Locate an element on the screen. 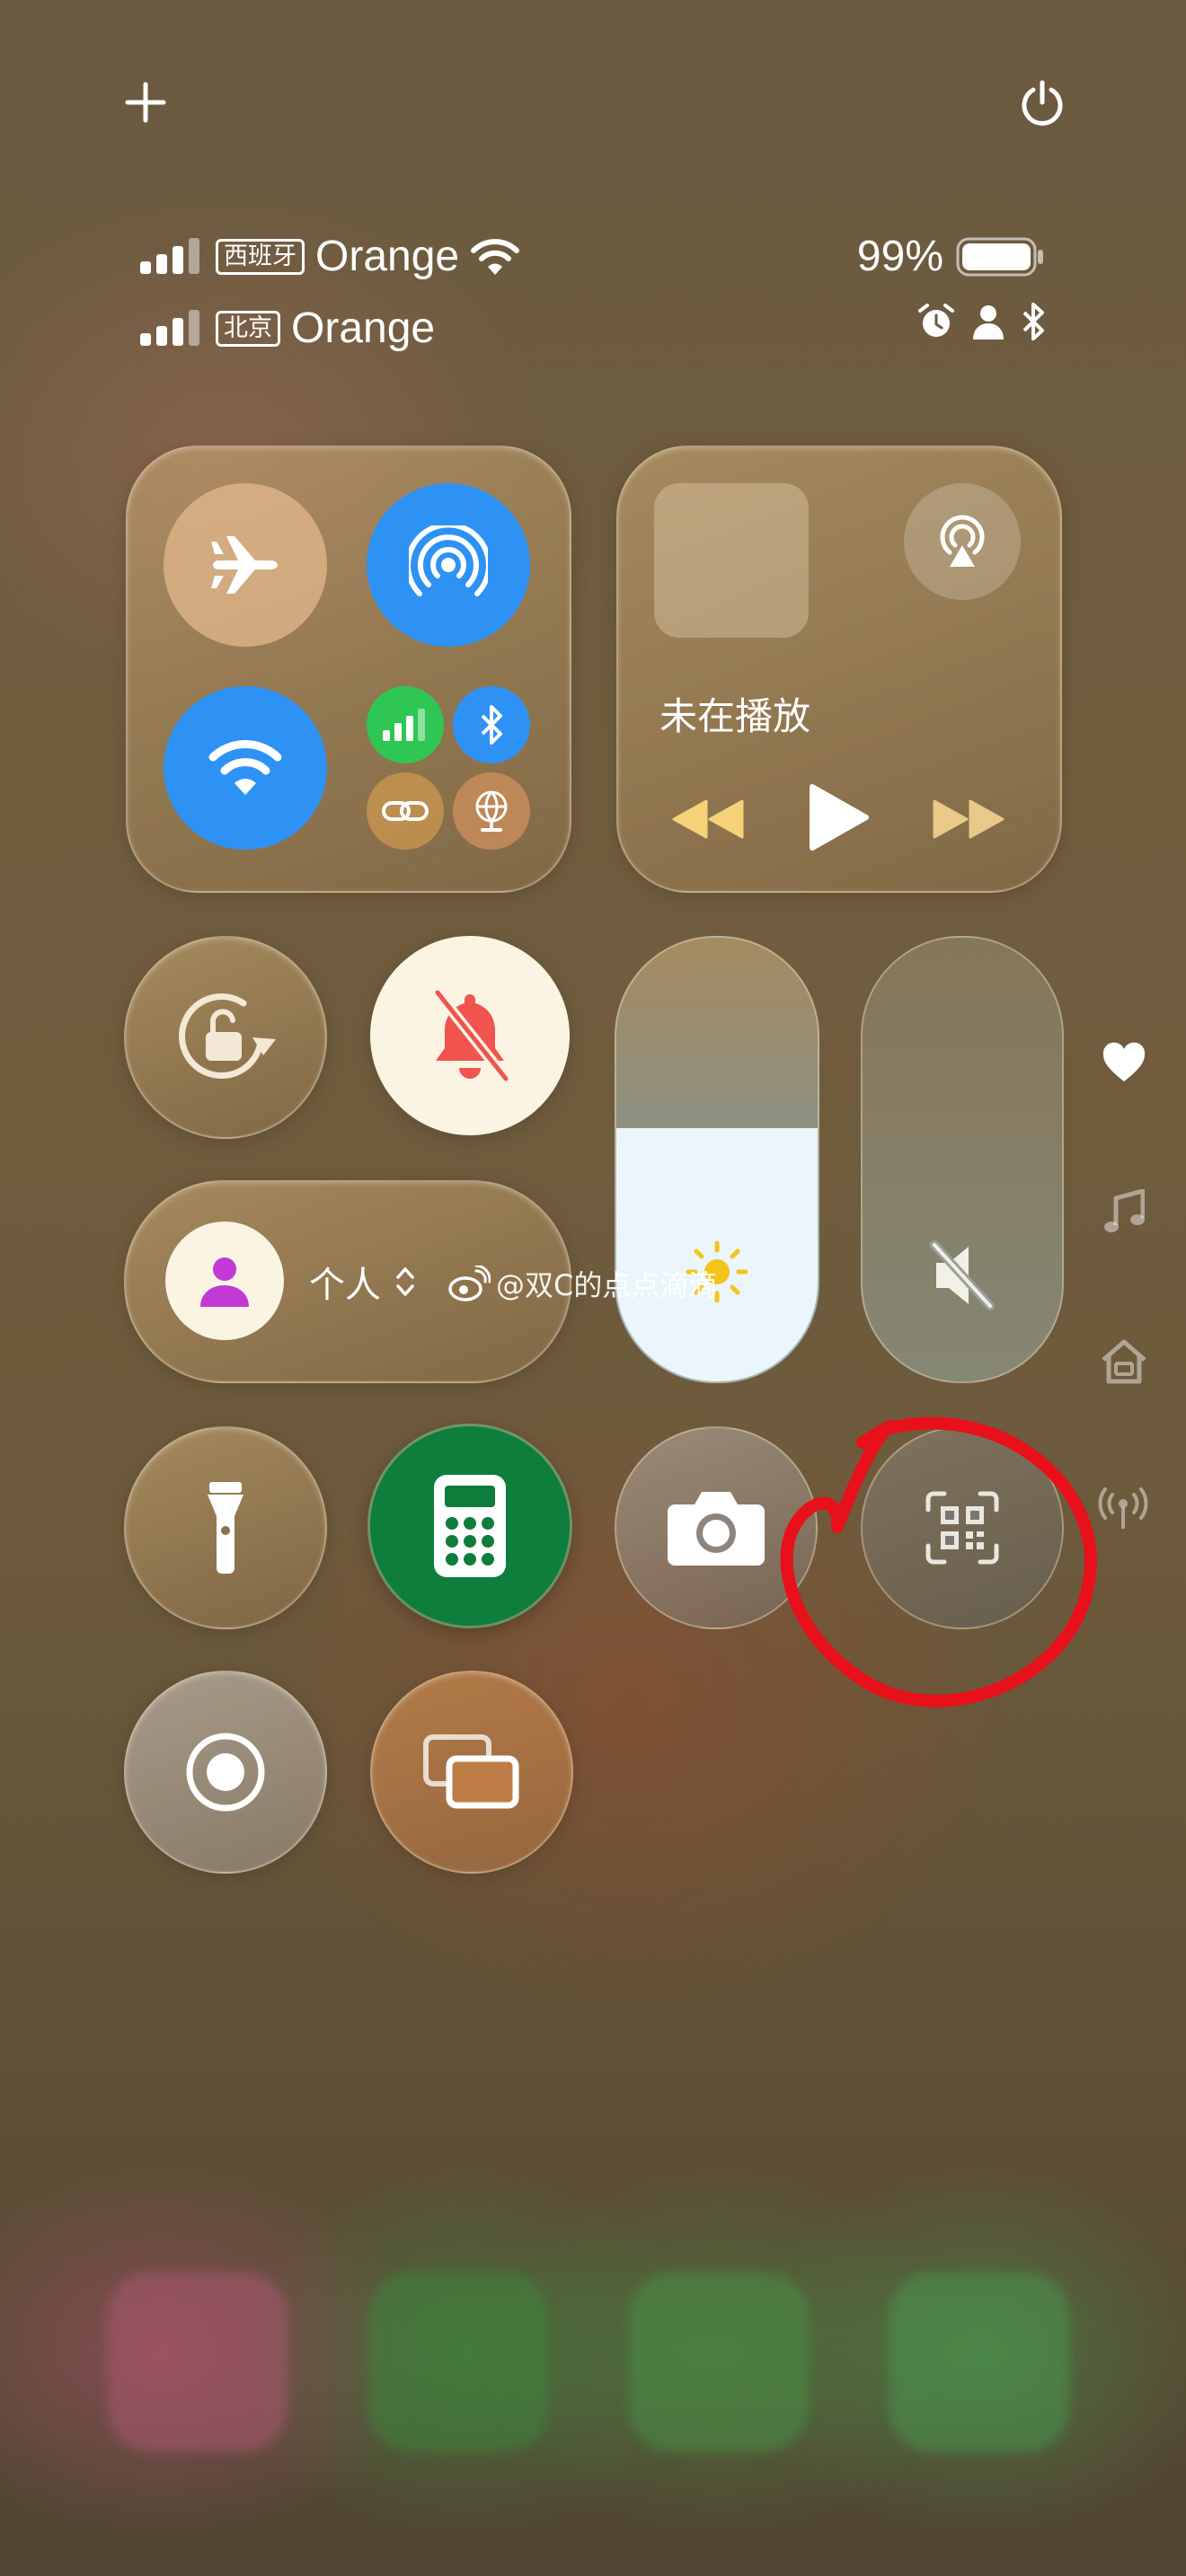  airplay-audio-icon is located at coordinates (962, 541).